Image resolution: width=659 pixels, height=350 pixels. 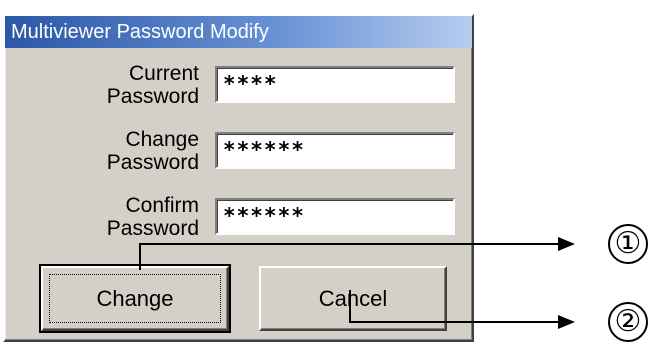 I want to click on callout-number-2: ②, so click(x=628, y=322).